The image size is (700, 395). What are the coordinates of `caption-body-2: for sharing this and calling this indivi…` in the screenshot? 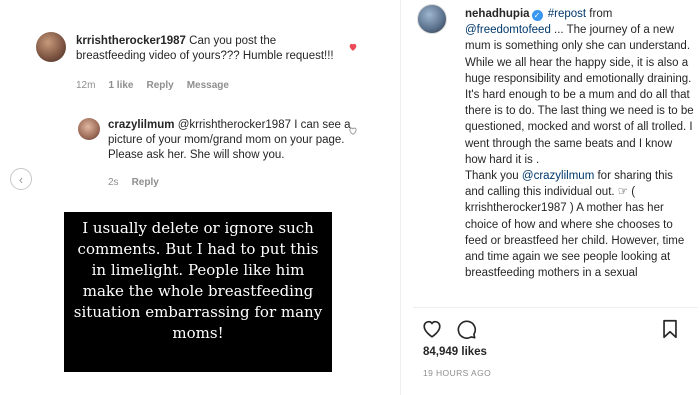 It's located at (575, 225).